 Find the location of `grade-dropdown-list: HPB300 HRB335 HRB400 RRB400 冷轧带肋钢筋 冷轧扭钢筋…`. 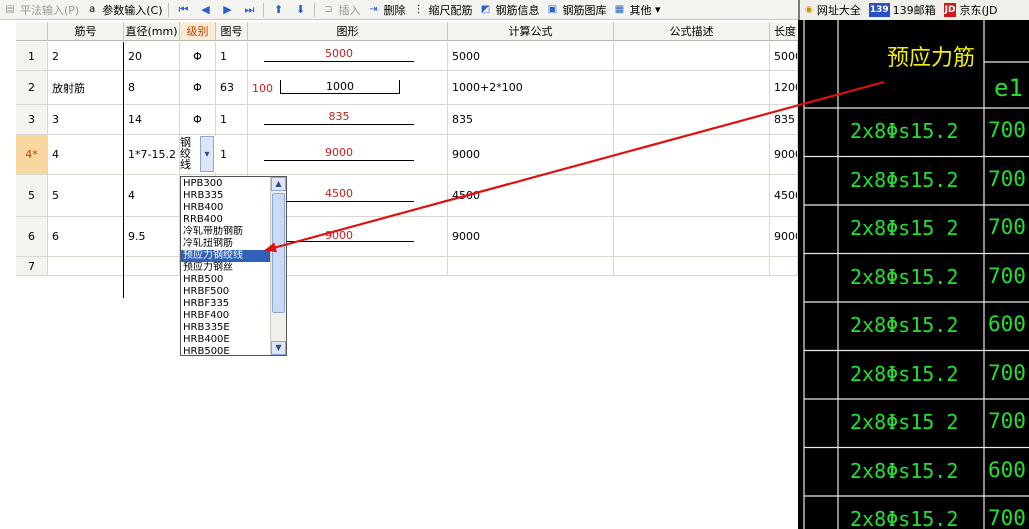

grade-dropdown-list: HPB300 HRB335 HRB400 RRB400 冷轧带肋钢筋 冷轧扭钢筋… is located at coordinates (233, 267).